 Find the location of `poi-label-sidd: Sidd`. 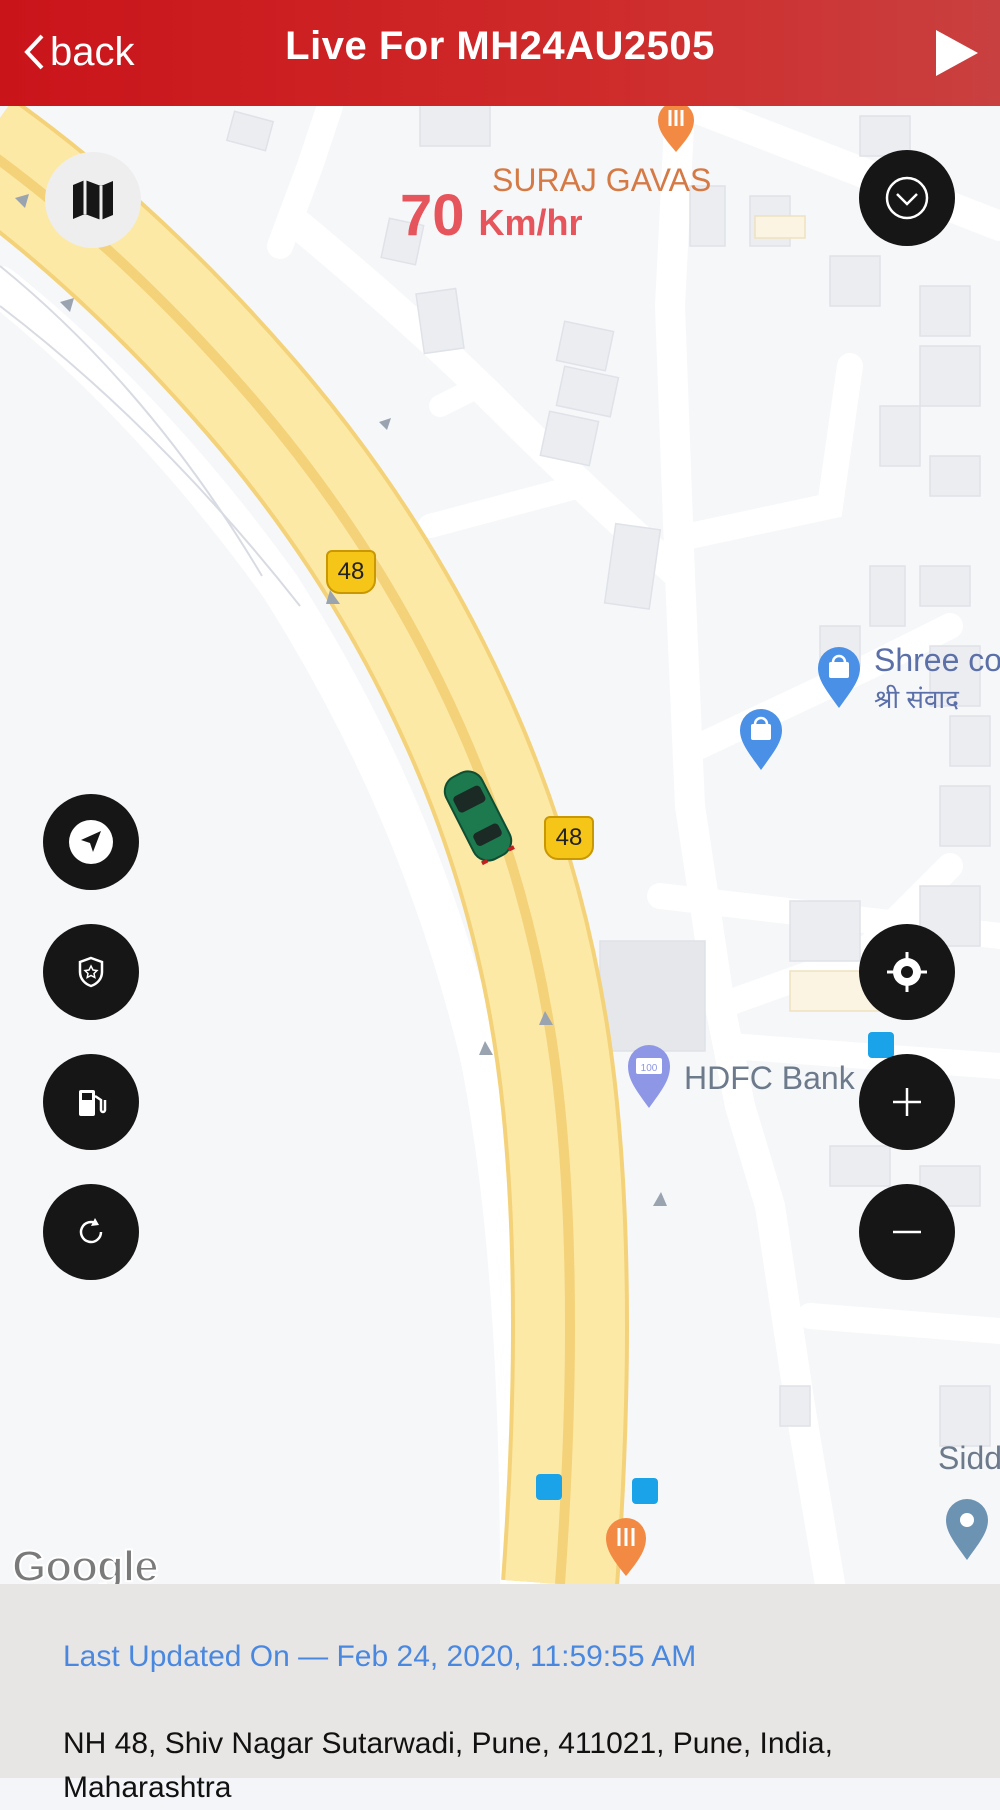

poi-label-sidd: Sidd is located at coordinates (969, 1458).